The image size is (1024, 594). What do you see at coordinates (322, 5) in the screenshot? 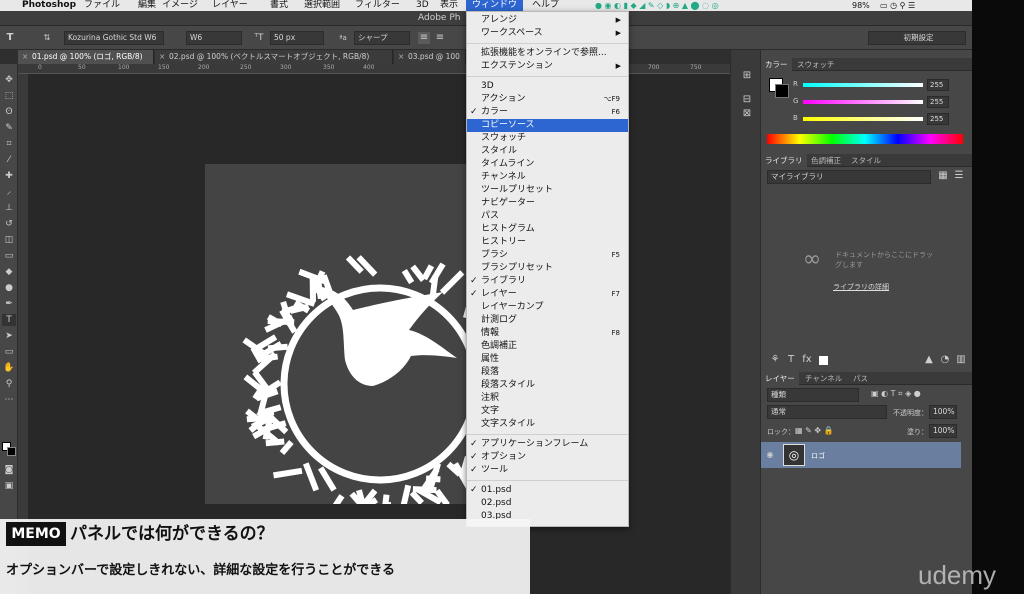
I see `menu-select: 選択範囲` at bounding box center [322, 5].